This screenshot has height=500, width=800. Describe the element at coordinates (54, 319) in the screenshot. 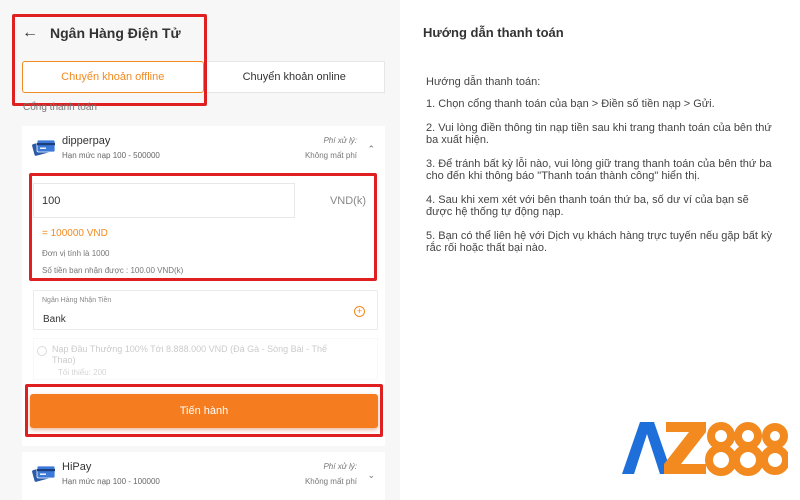

I see `bank-value: Bank` at that location.